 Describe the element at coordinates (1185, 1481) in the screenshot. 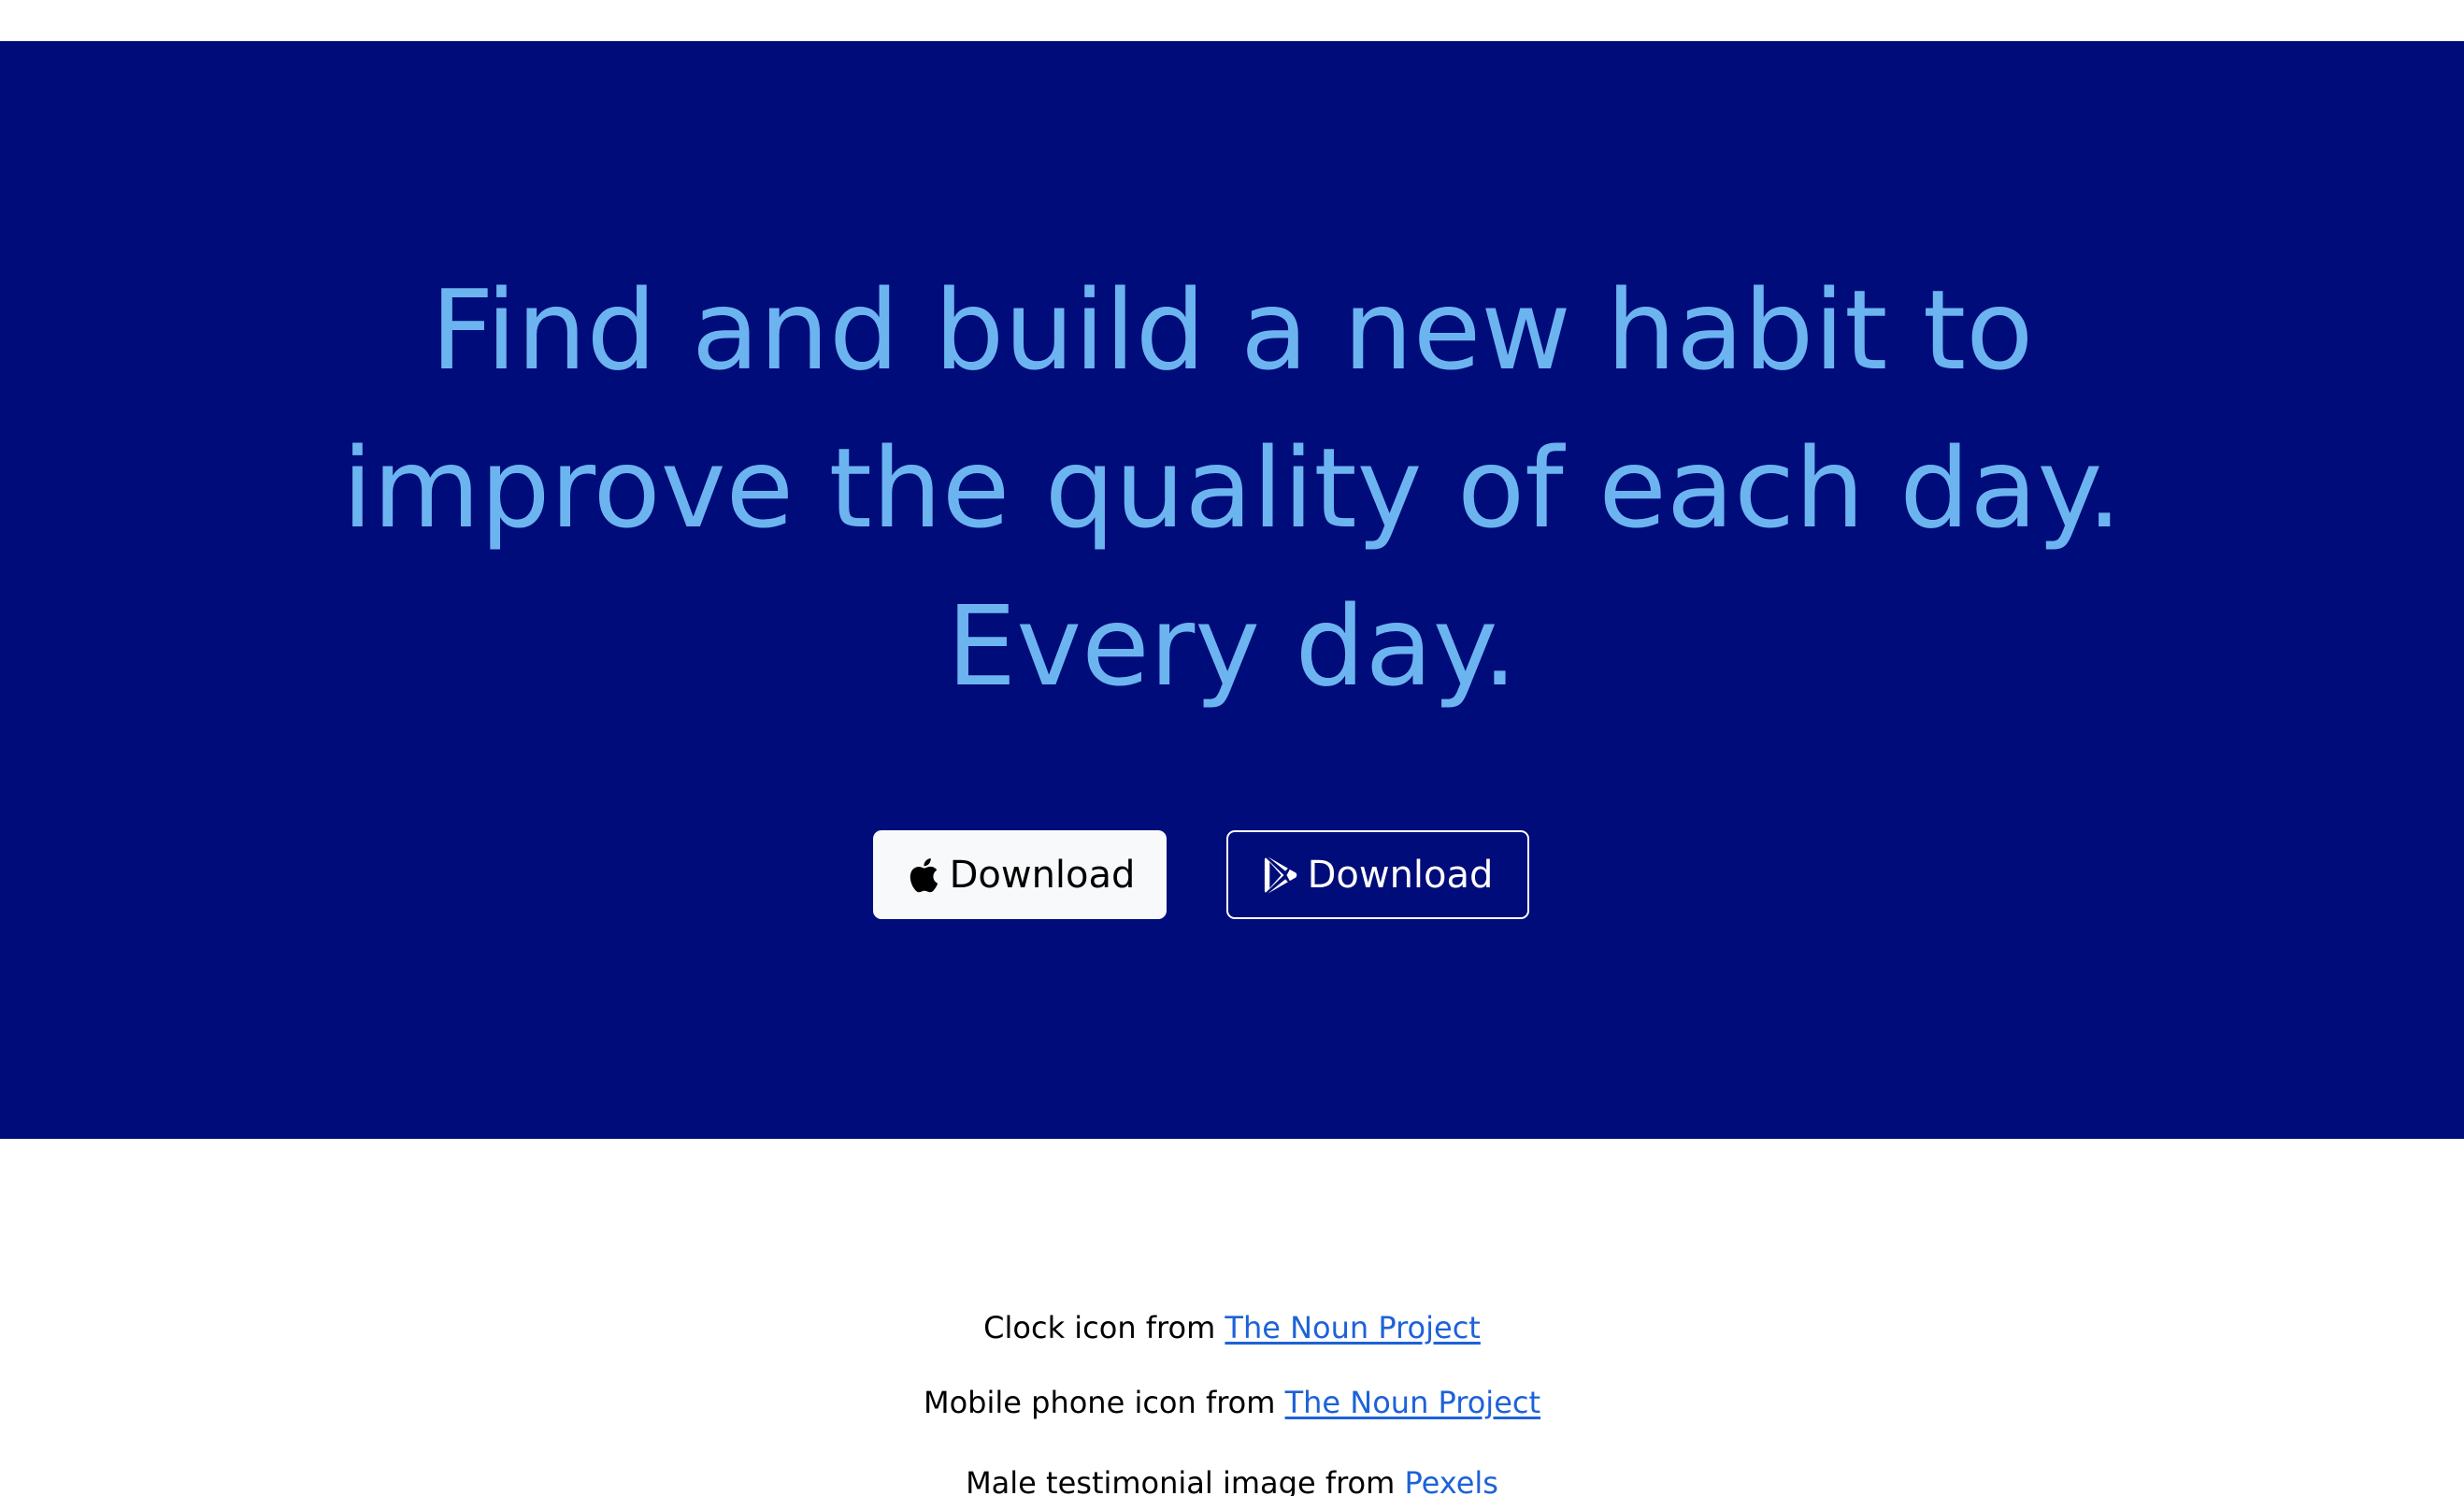

I see `credit-text: Male testimonial image from` at that location.